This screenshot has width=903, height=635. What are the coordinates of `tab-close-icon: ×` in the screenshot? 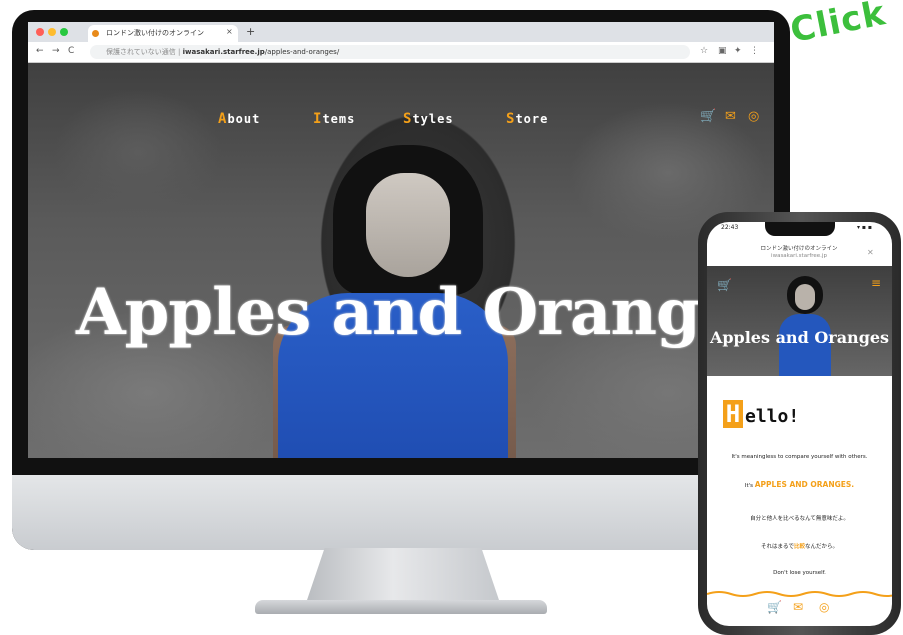 It's located at (229, 31).